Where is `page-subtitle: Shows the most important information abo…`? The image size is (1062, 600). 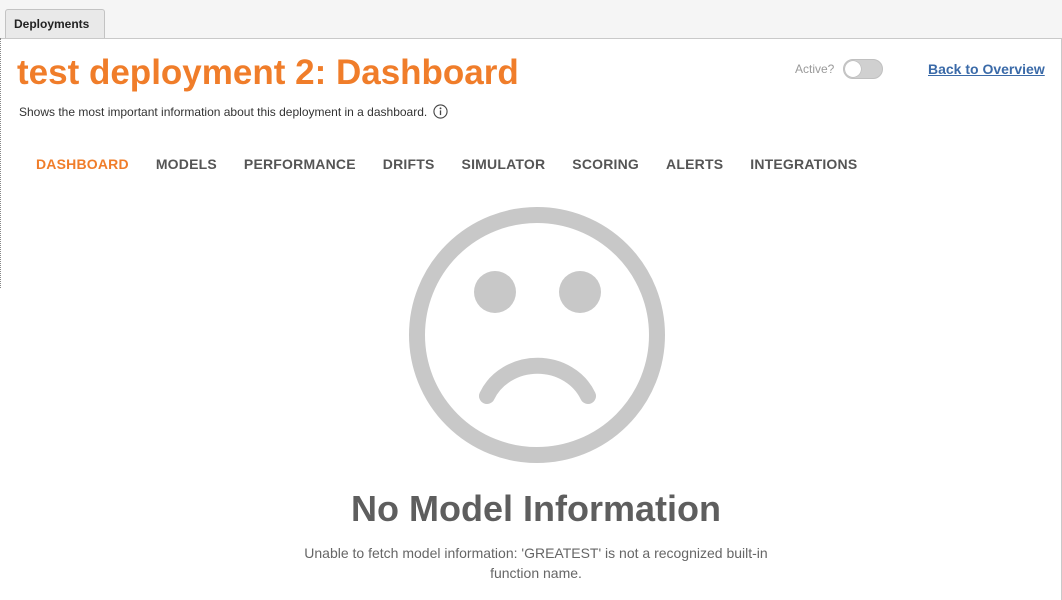 page-subtitle: Shows the most important information abo… is located at coordinates (223, 111).